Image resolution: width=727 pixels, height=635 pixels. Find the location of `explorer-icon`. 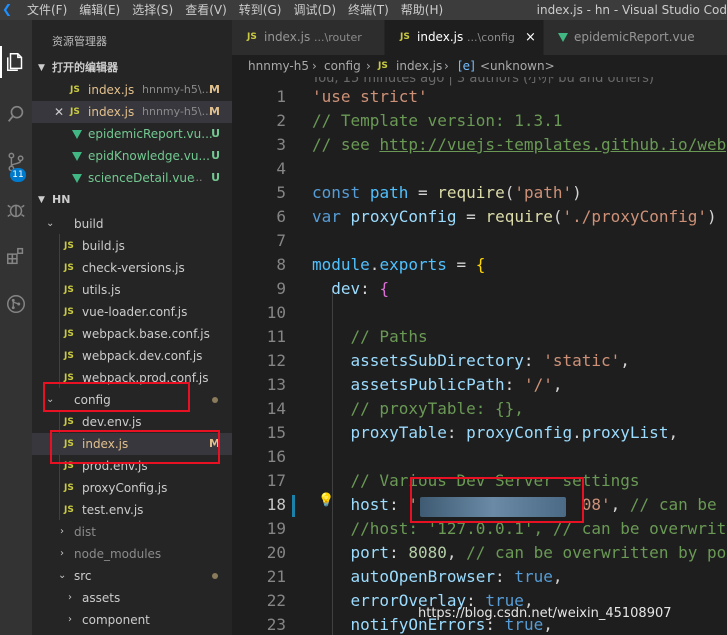

explorer-icon is located at coordinates (16, 62).